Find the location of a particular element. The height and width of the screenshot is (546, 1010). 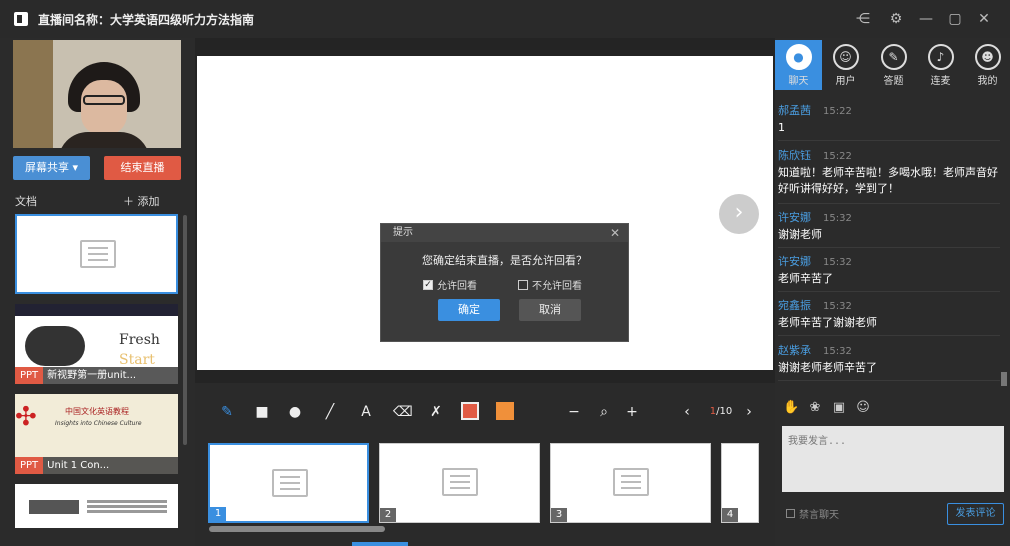

app-logo-icon is located at coordinates (21, 19).